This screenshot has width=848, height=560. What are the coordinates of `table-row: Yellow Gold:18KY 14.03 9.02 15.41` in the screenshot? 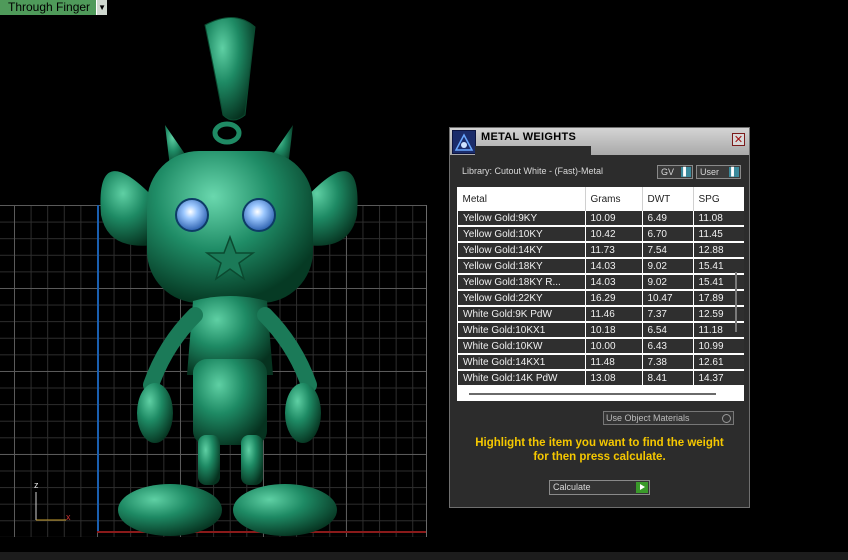 It's located at (600, 266).